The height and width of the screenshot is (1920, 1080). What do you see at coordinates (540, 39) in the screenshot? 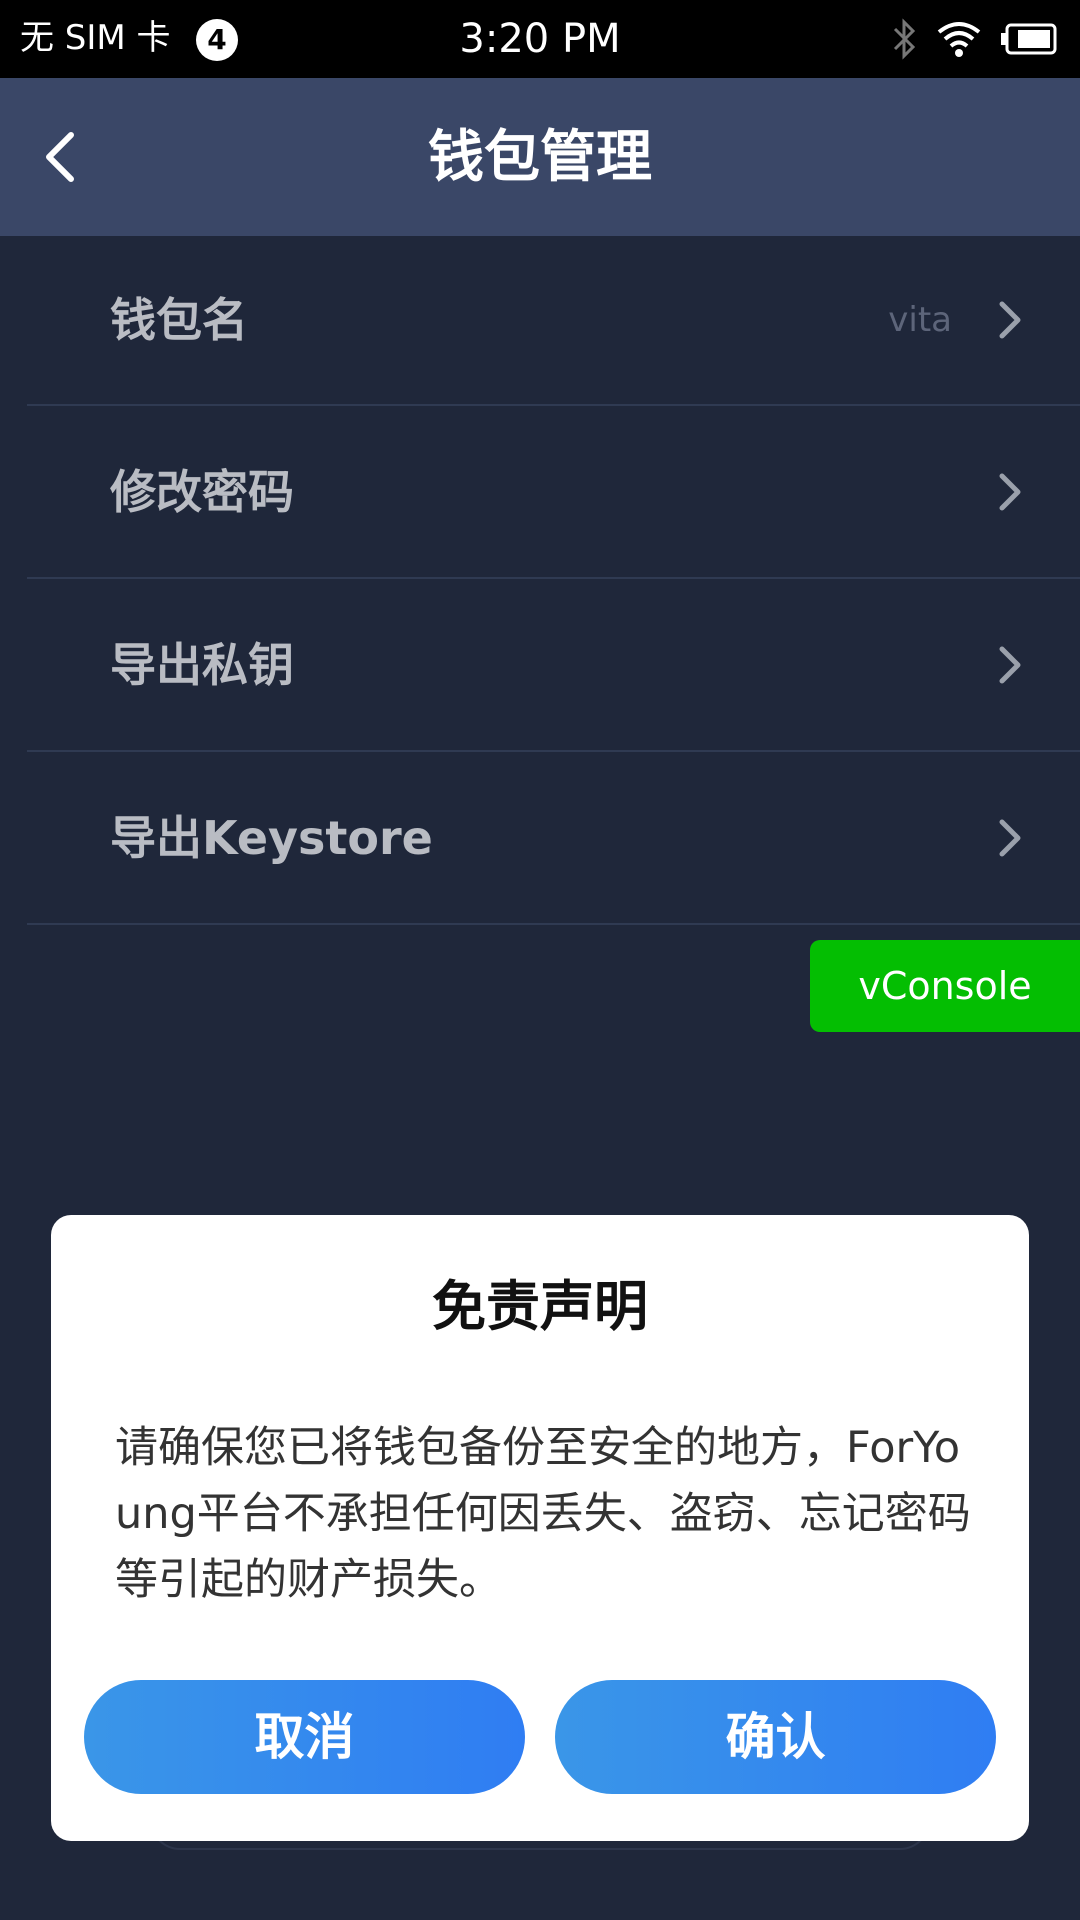
I see `status-bar: 无 SIM 卡 4 3:20 PM` at bounding box center [540, 39].